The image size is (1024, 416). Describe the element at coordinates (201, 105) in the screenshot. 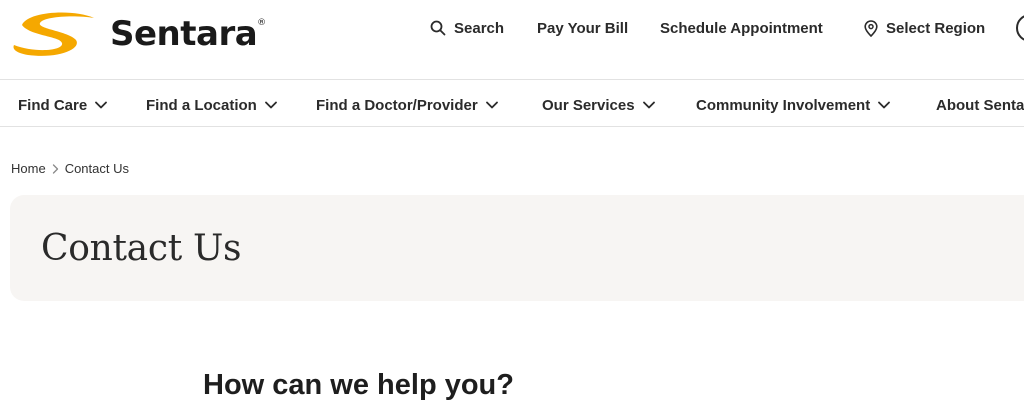

I see `nav-label: Find a Location` at that location.